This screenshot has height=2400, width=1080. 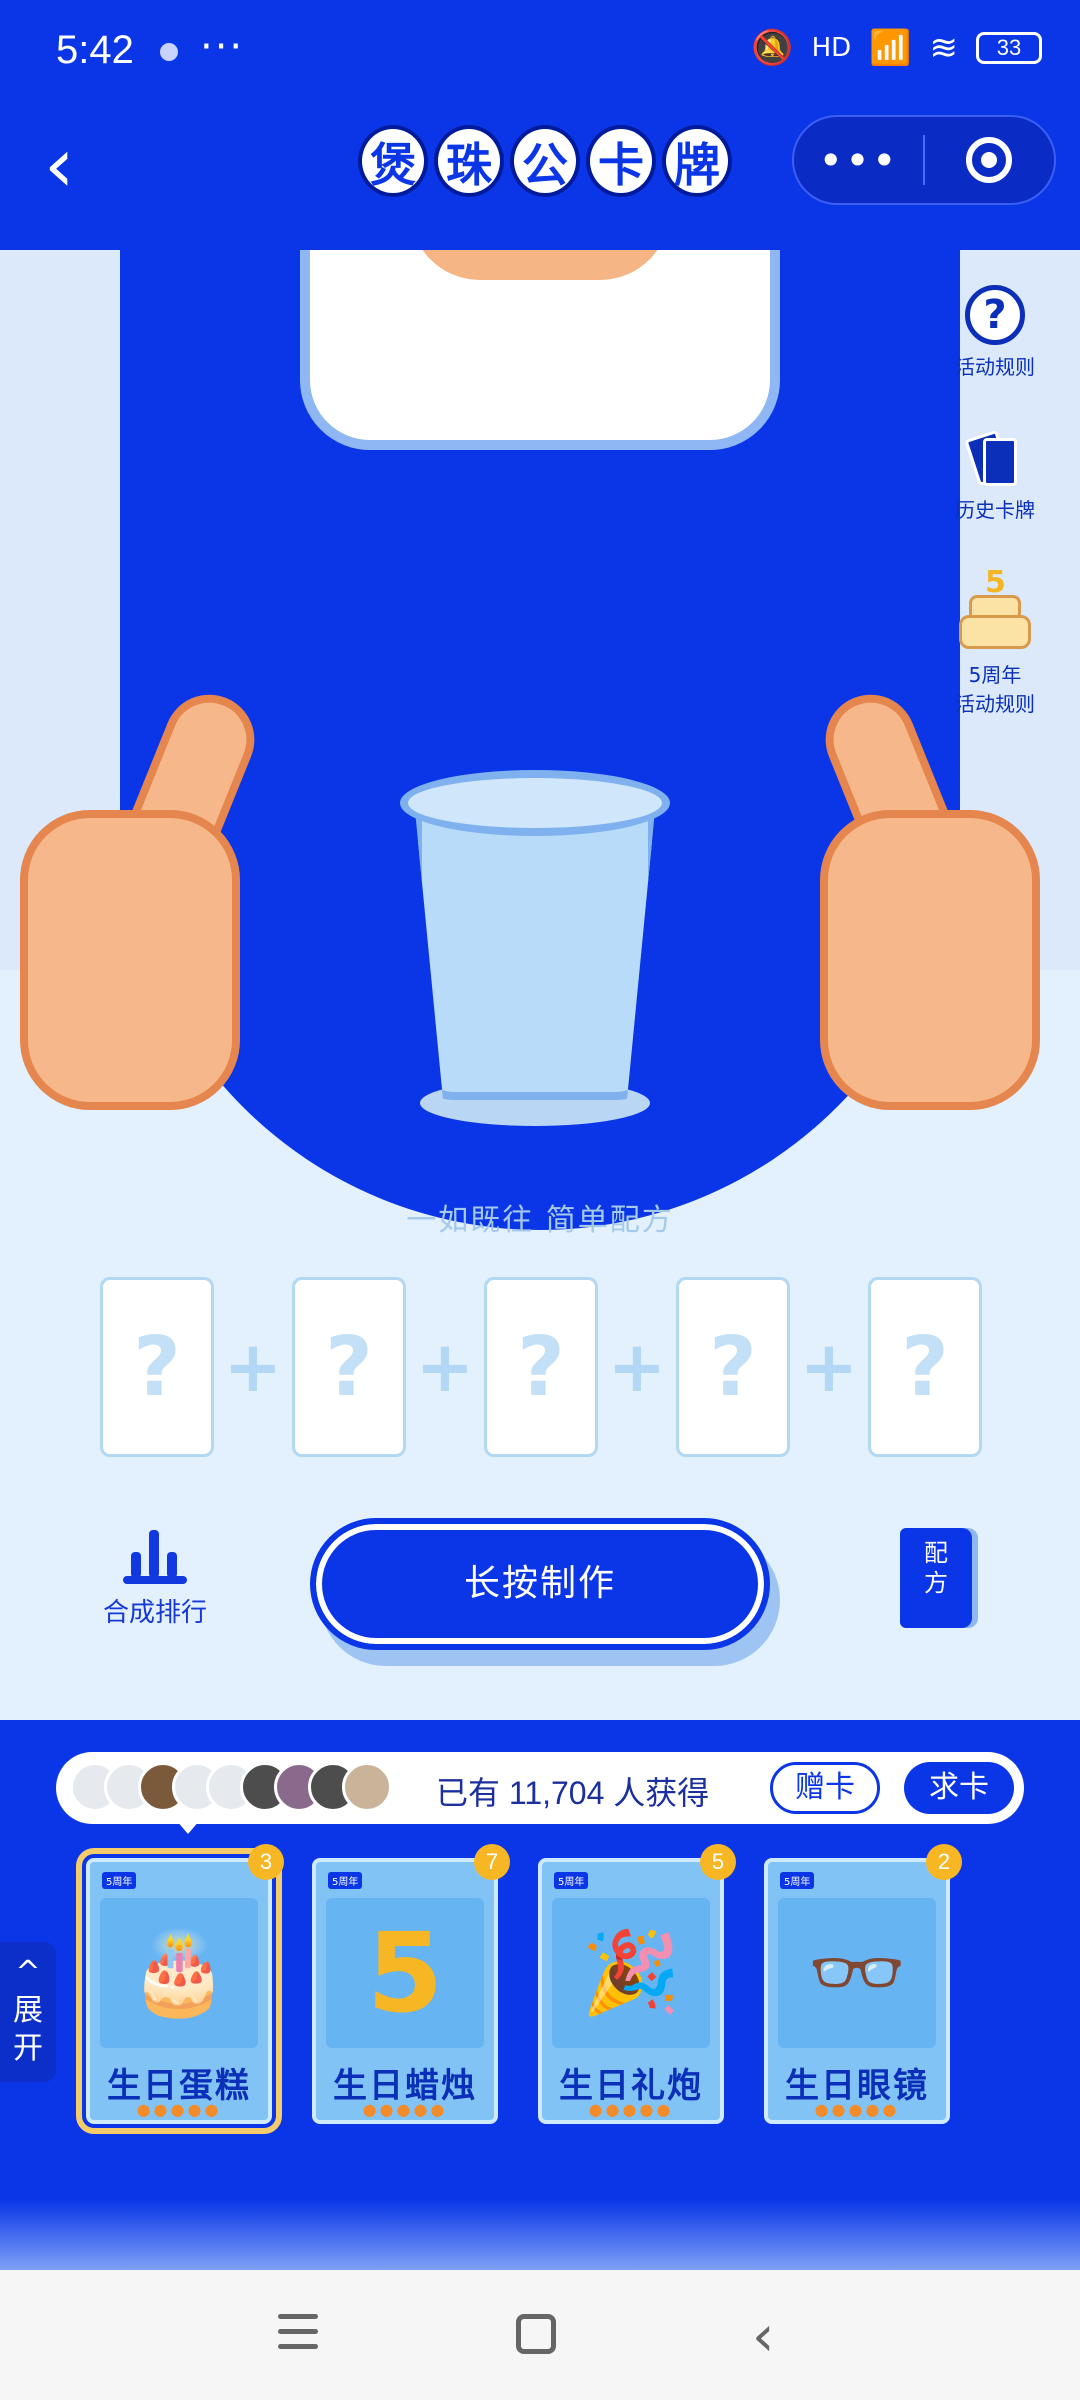 I want to click on panel-gradient, so click(x=540, y=2235).